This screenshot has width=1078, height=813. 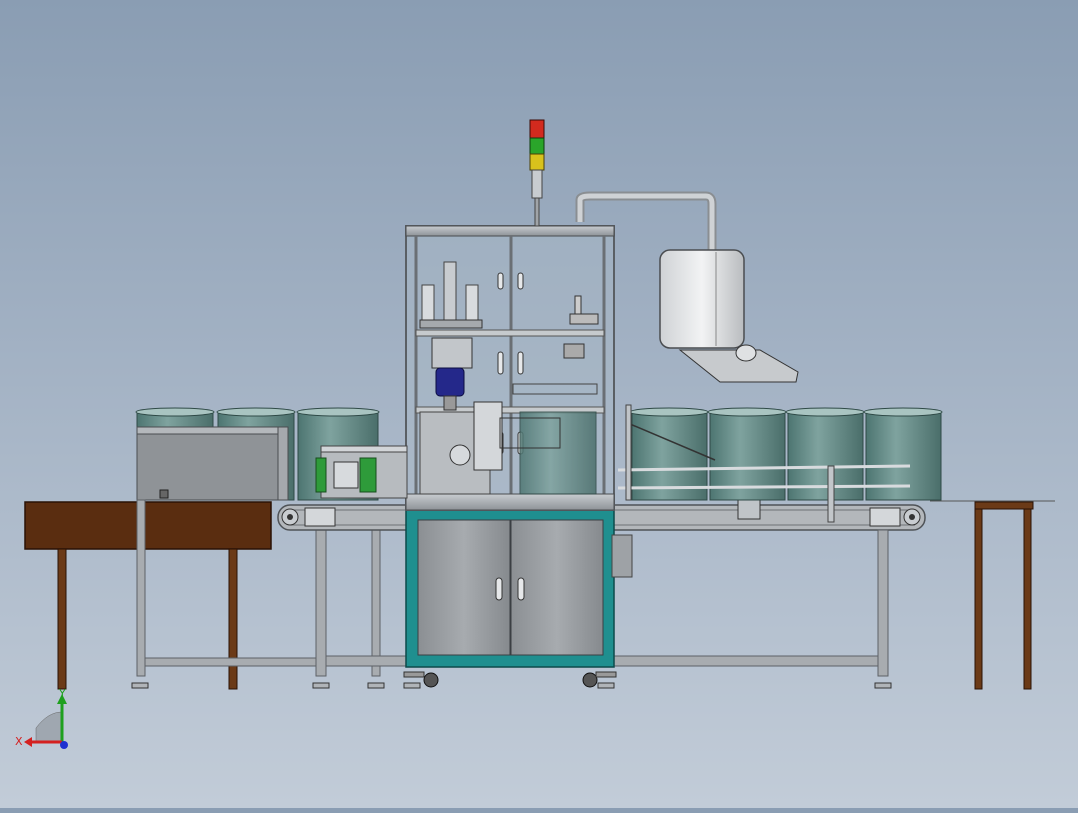 I want to click on hopper-tank, so click(x=729, y=316).